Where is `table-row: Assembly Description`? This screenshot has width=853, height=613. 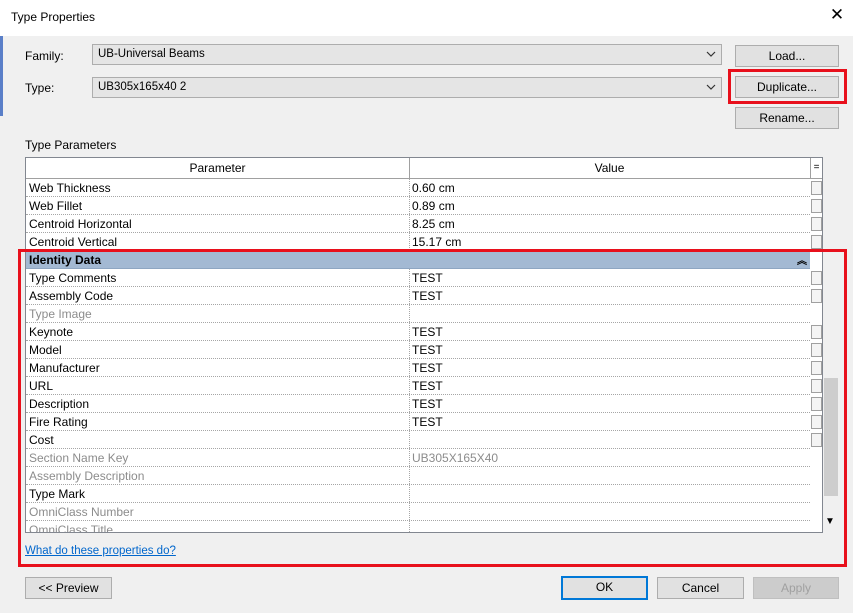
table-row: Assembly Description is located at coordinates (418, 476).